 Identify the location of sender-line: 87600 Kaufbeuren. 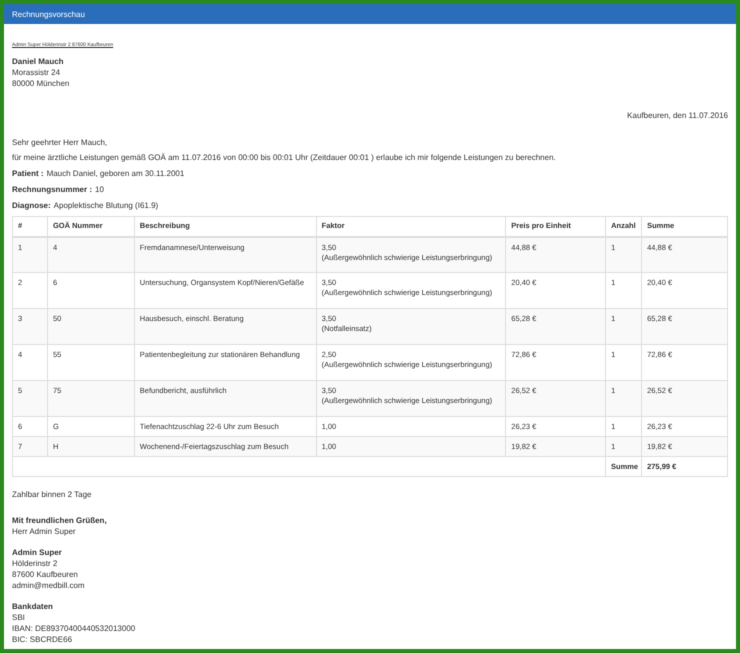
(45, 574).